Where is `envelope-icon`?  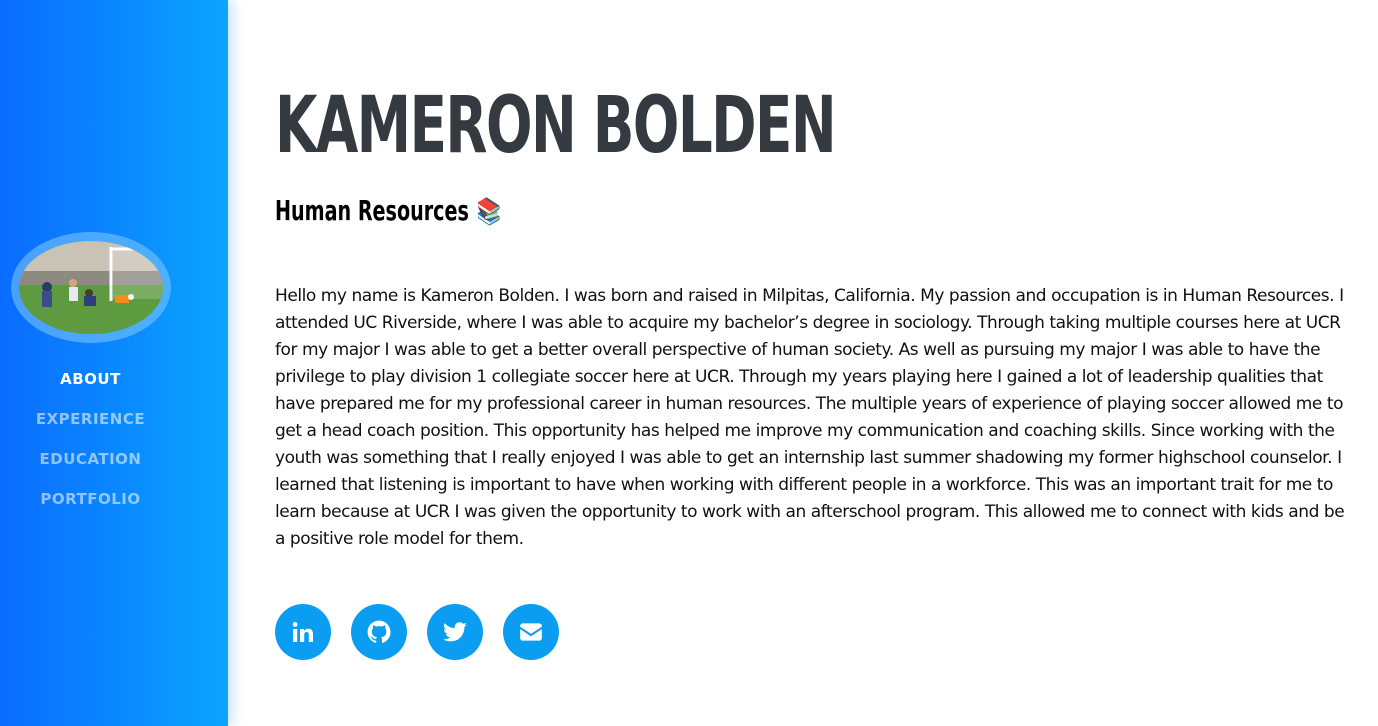
envelope-icon is located at coordinates (531, 632).